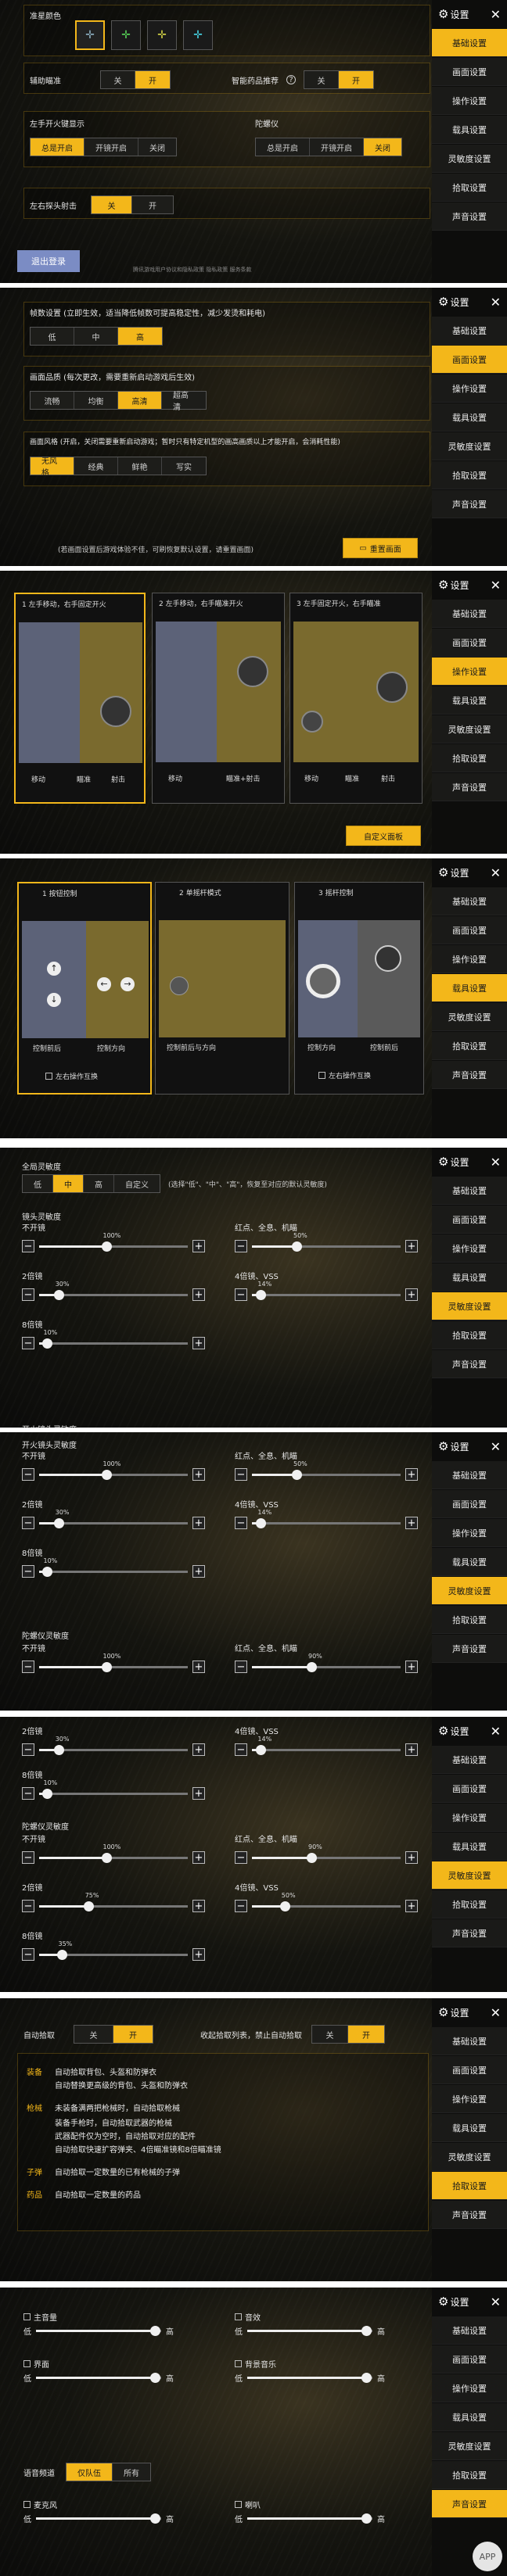 This screenshot has width=507, height=2576. Describe the element at coordinates (155, 2518) in the screenshot. I see `mic-volume-knob` at that location.